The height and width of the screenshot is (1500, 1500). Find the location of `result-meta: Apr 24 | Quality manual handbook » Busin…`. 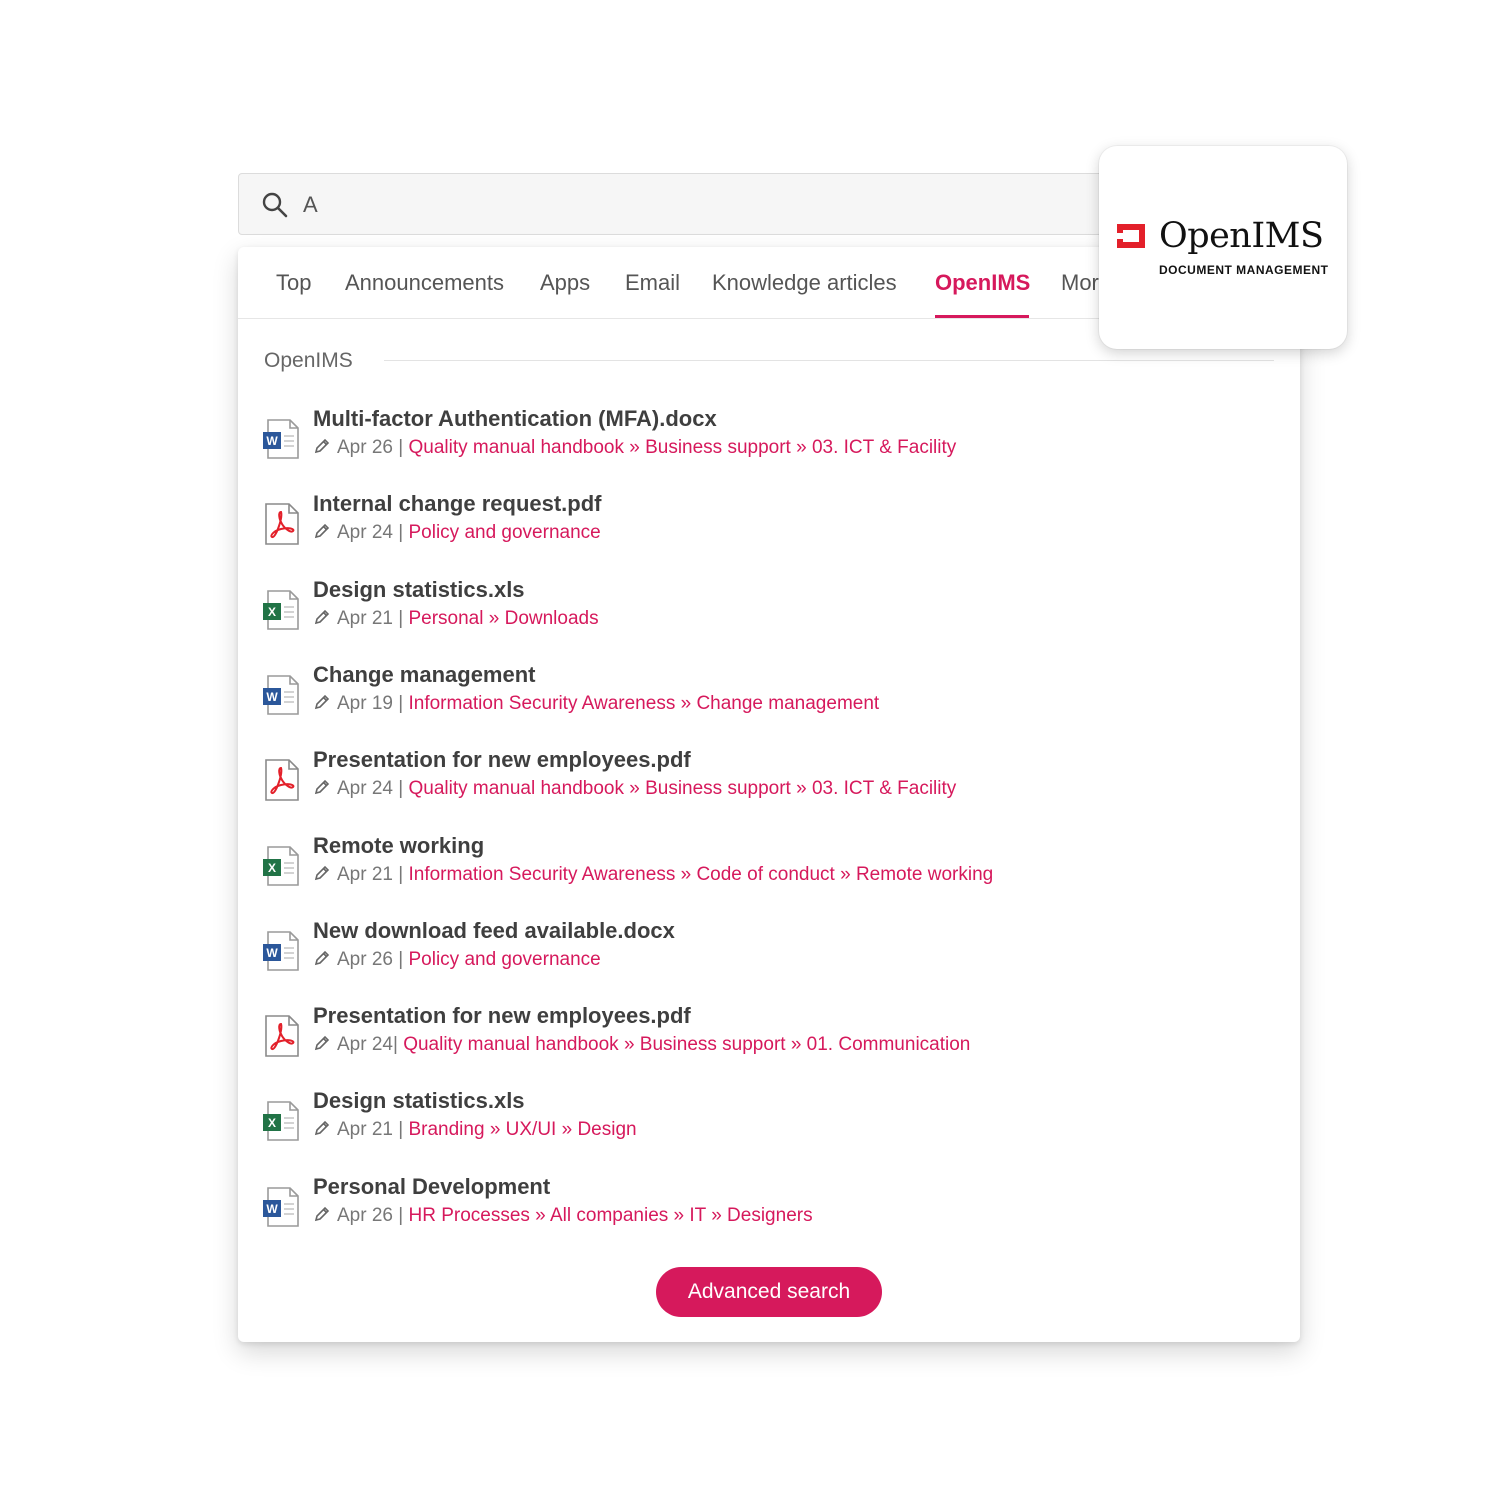

result-meta: Apr 24 | Quality manual handbook » Busin… is located at coordinates (634, 790).